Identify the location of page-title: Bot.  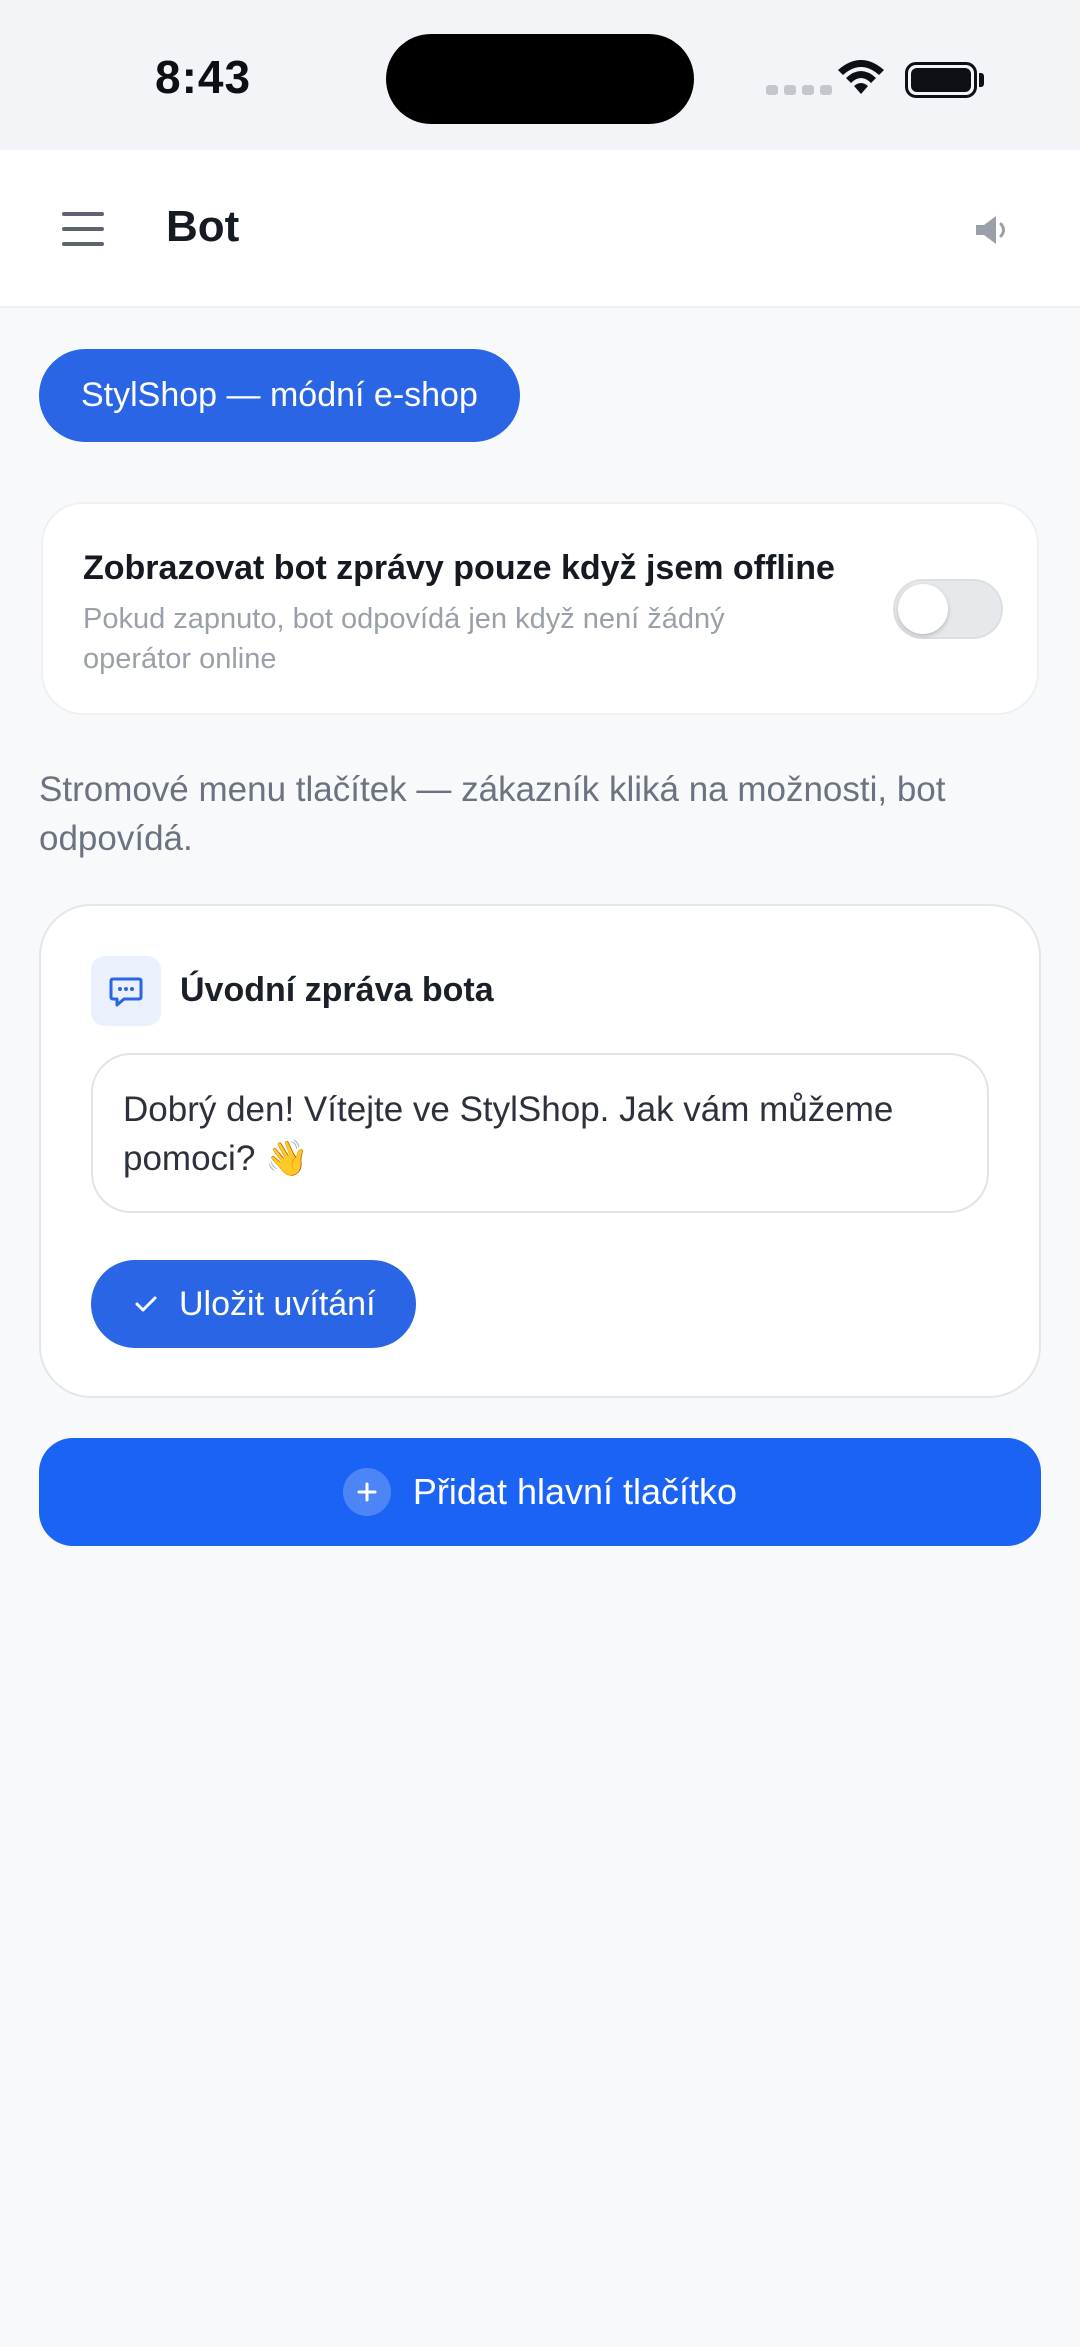
(203, 226).